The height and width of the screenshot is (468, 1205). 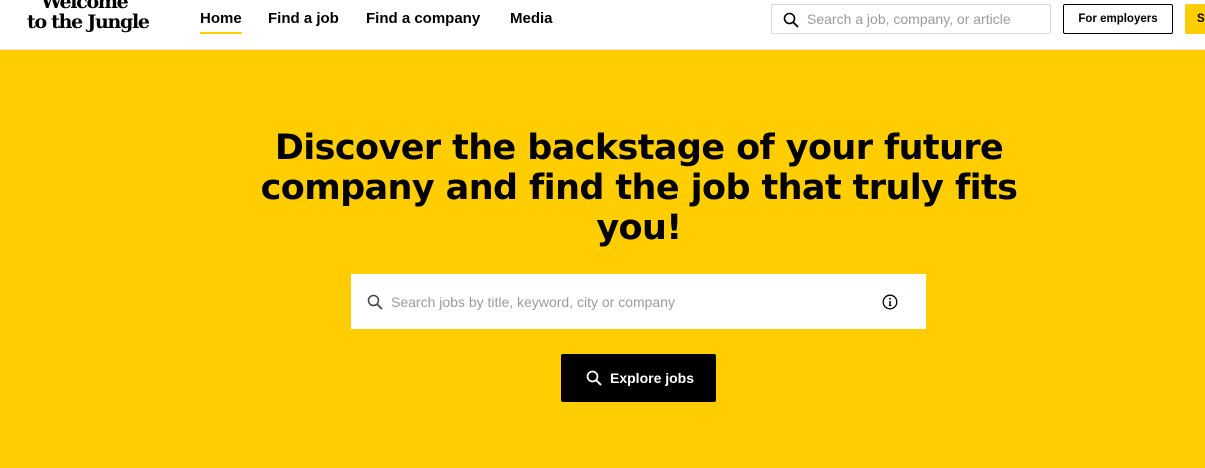 I want to click on explore-jobs-button: Explore jobs, so click(x=638, y=378).